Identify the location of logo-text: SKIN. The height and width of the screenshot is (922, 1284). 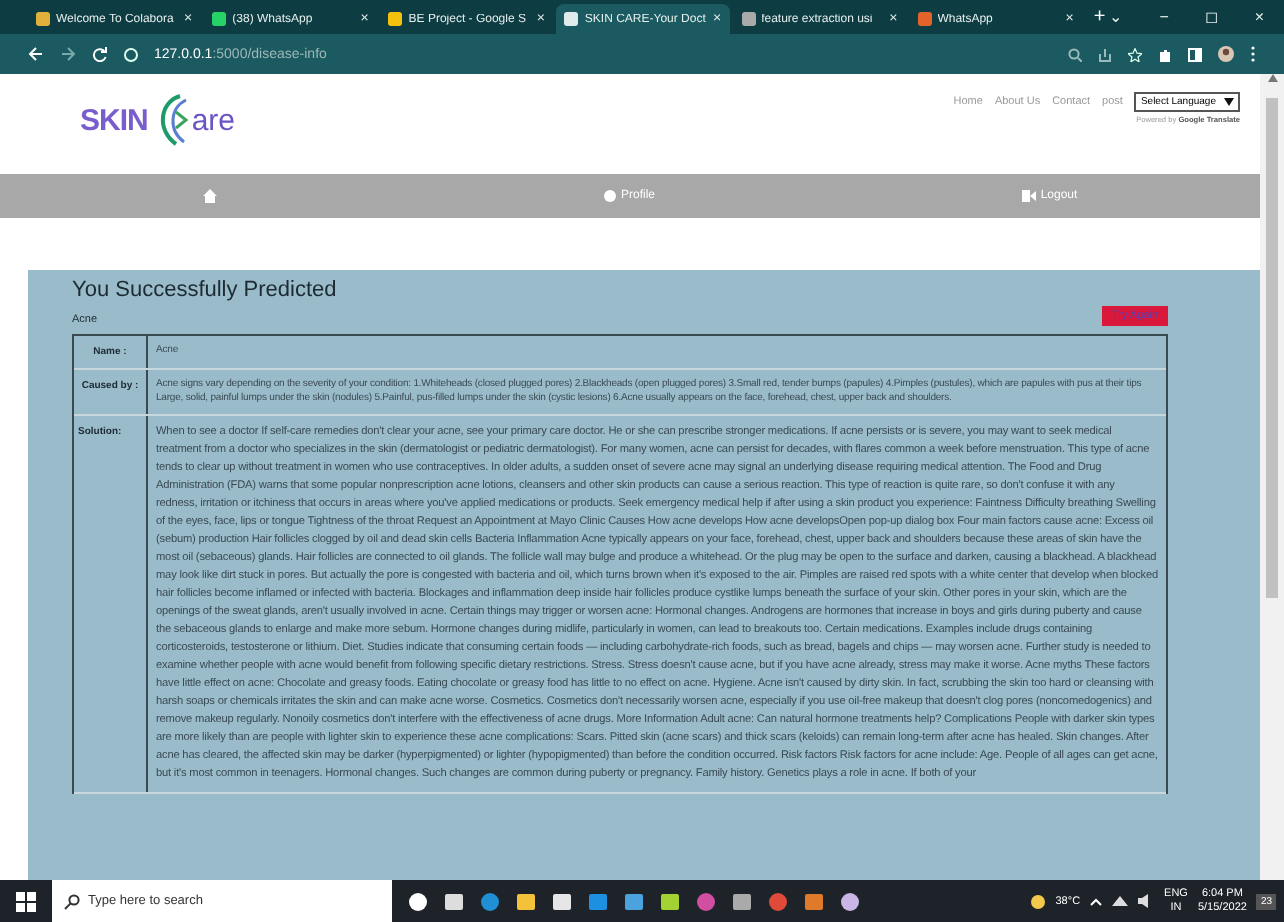
(114, 120).